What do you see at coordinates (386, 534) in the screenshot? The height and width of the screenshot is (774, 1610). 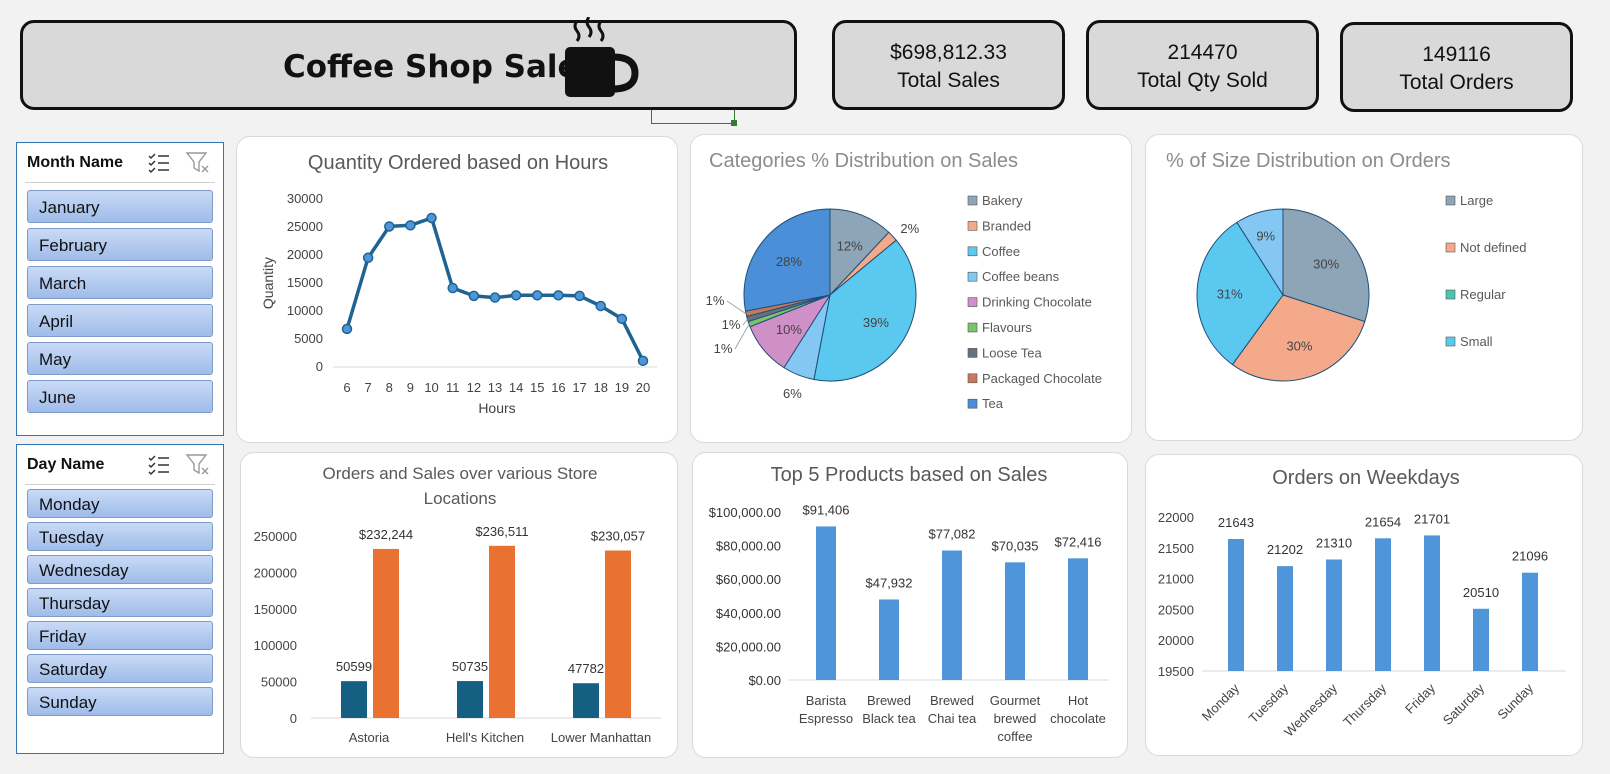 I see `data-label: $232,244` at bounding box center [386, 534].